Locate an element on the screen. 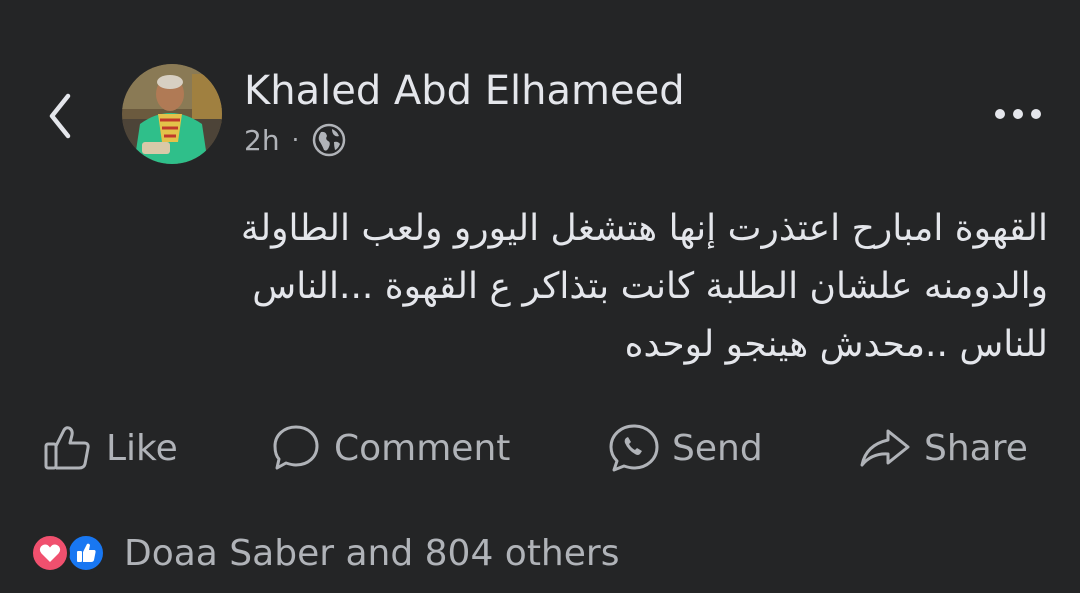  comment-label: Comment is located at coordinates (422, 448).